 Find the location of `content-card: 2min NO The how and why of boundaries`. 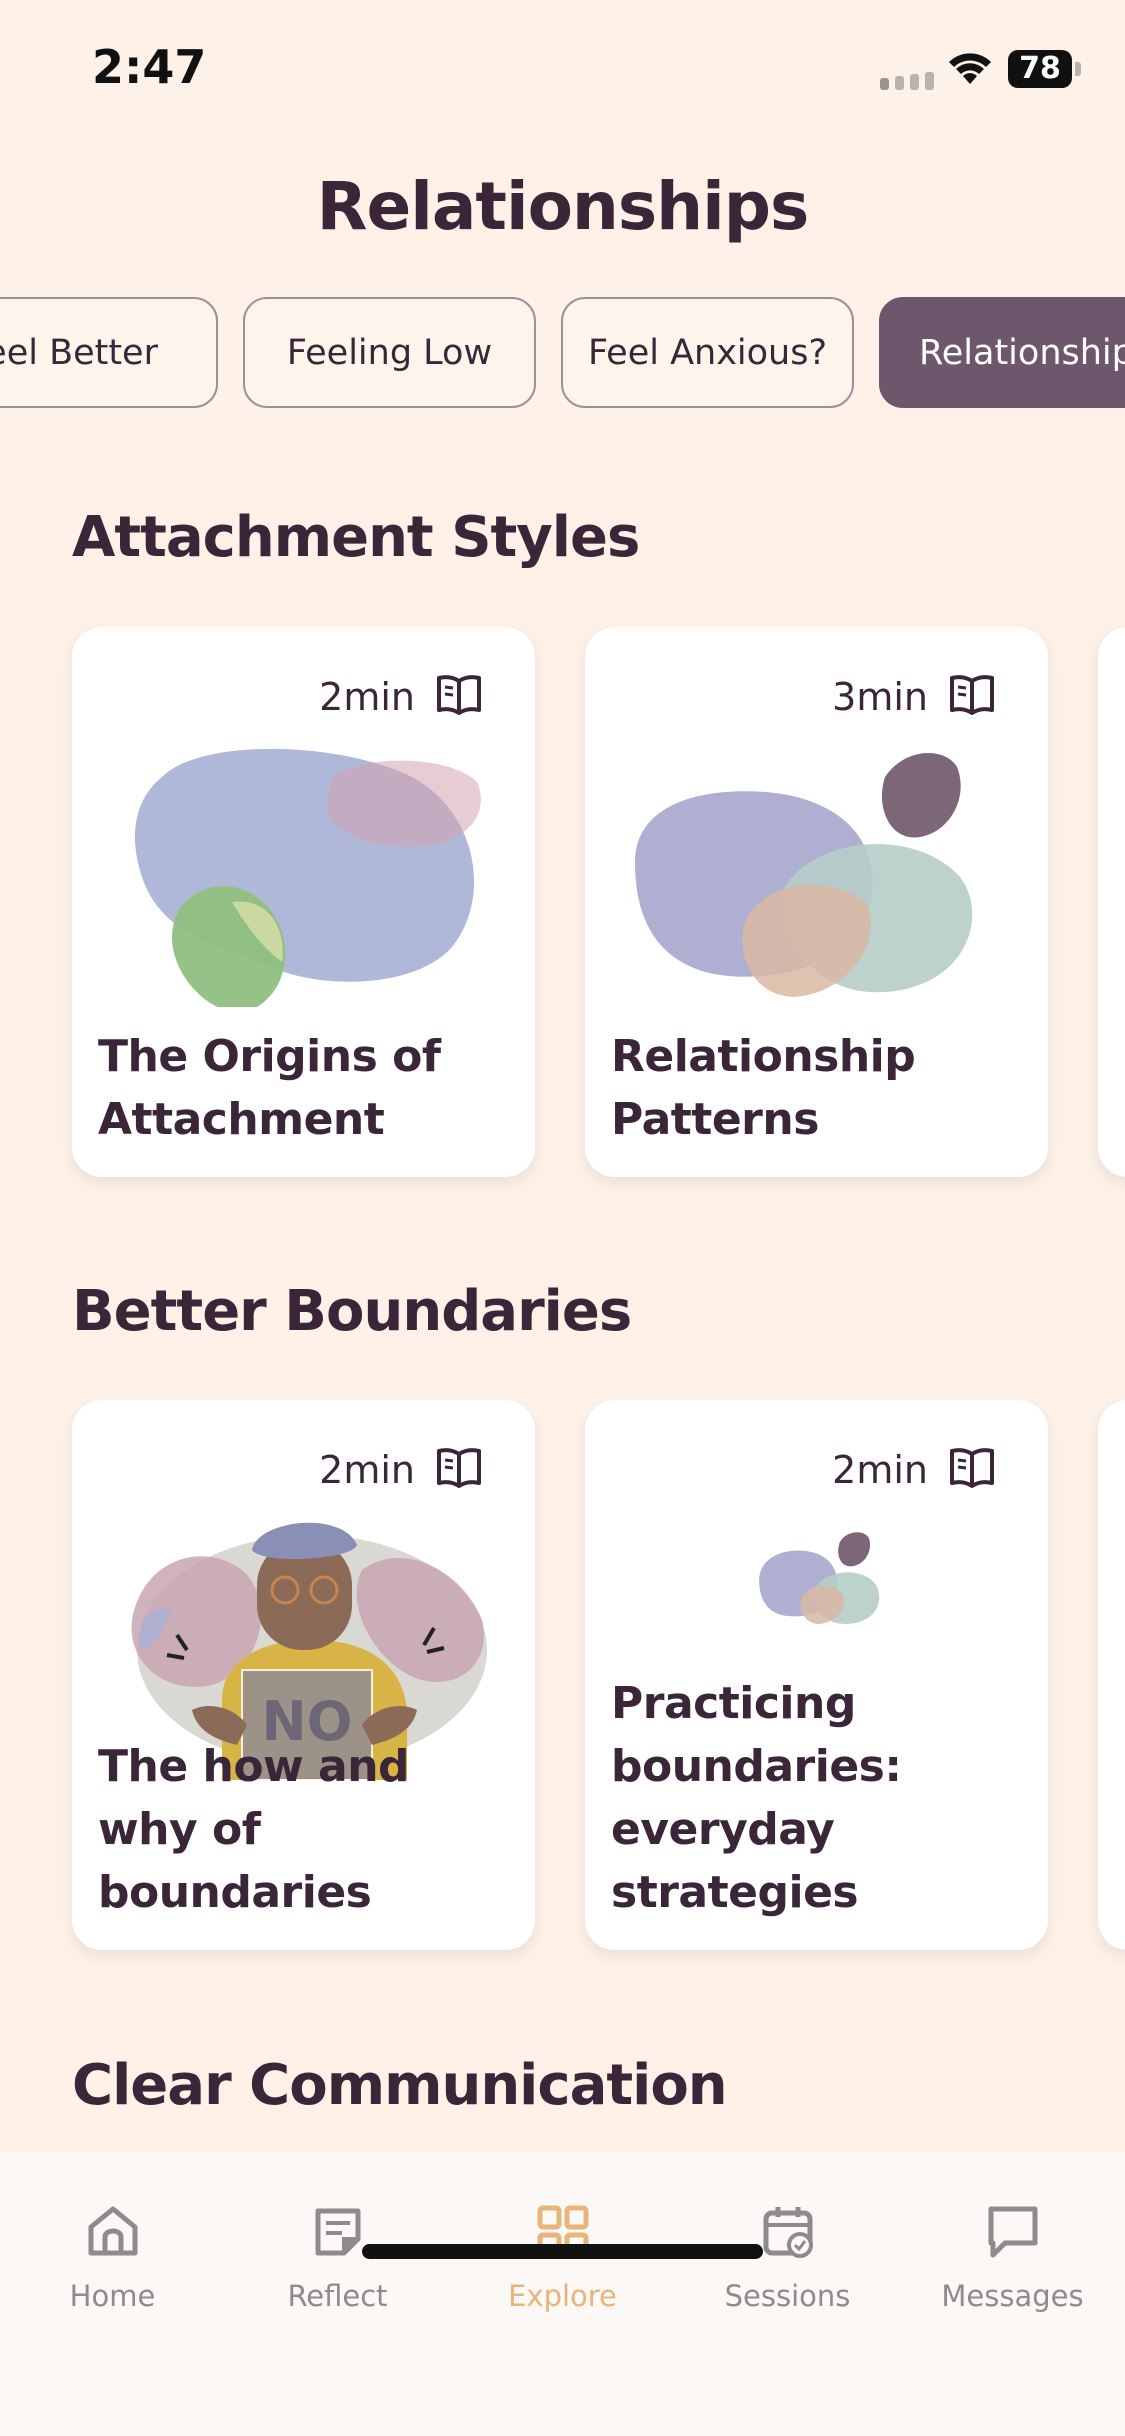

content-card: 2min NO The how and why of boundaries is located at coordinates (303, 1675).